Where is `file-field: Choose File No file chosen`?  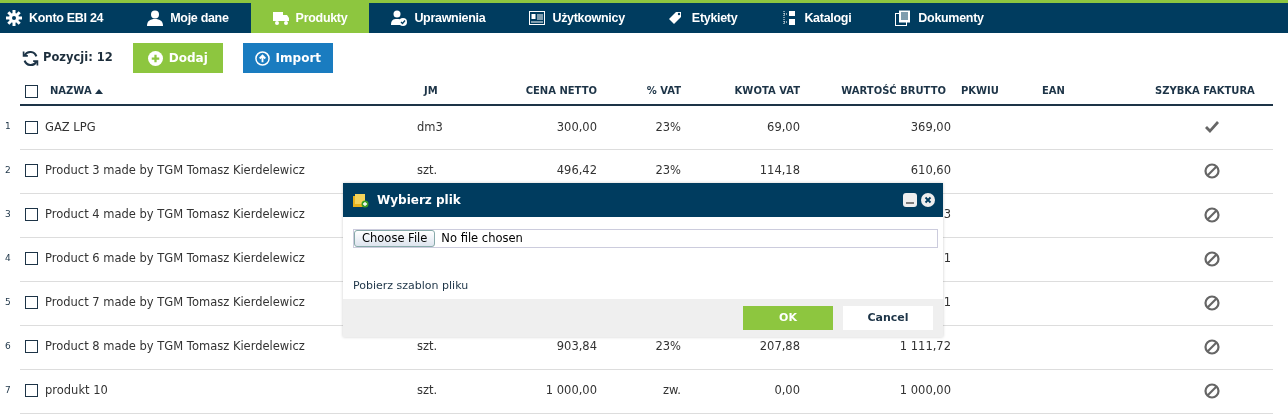
file-field: Choose File No file chosen is located at coordinates (645, 238).